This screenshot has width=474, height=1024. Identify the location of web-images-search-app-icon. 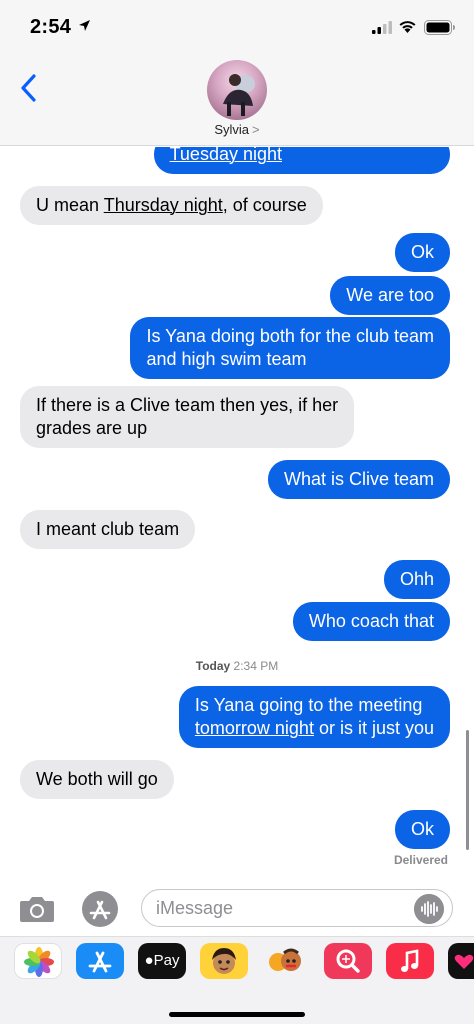
(348, 961).